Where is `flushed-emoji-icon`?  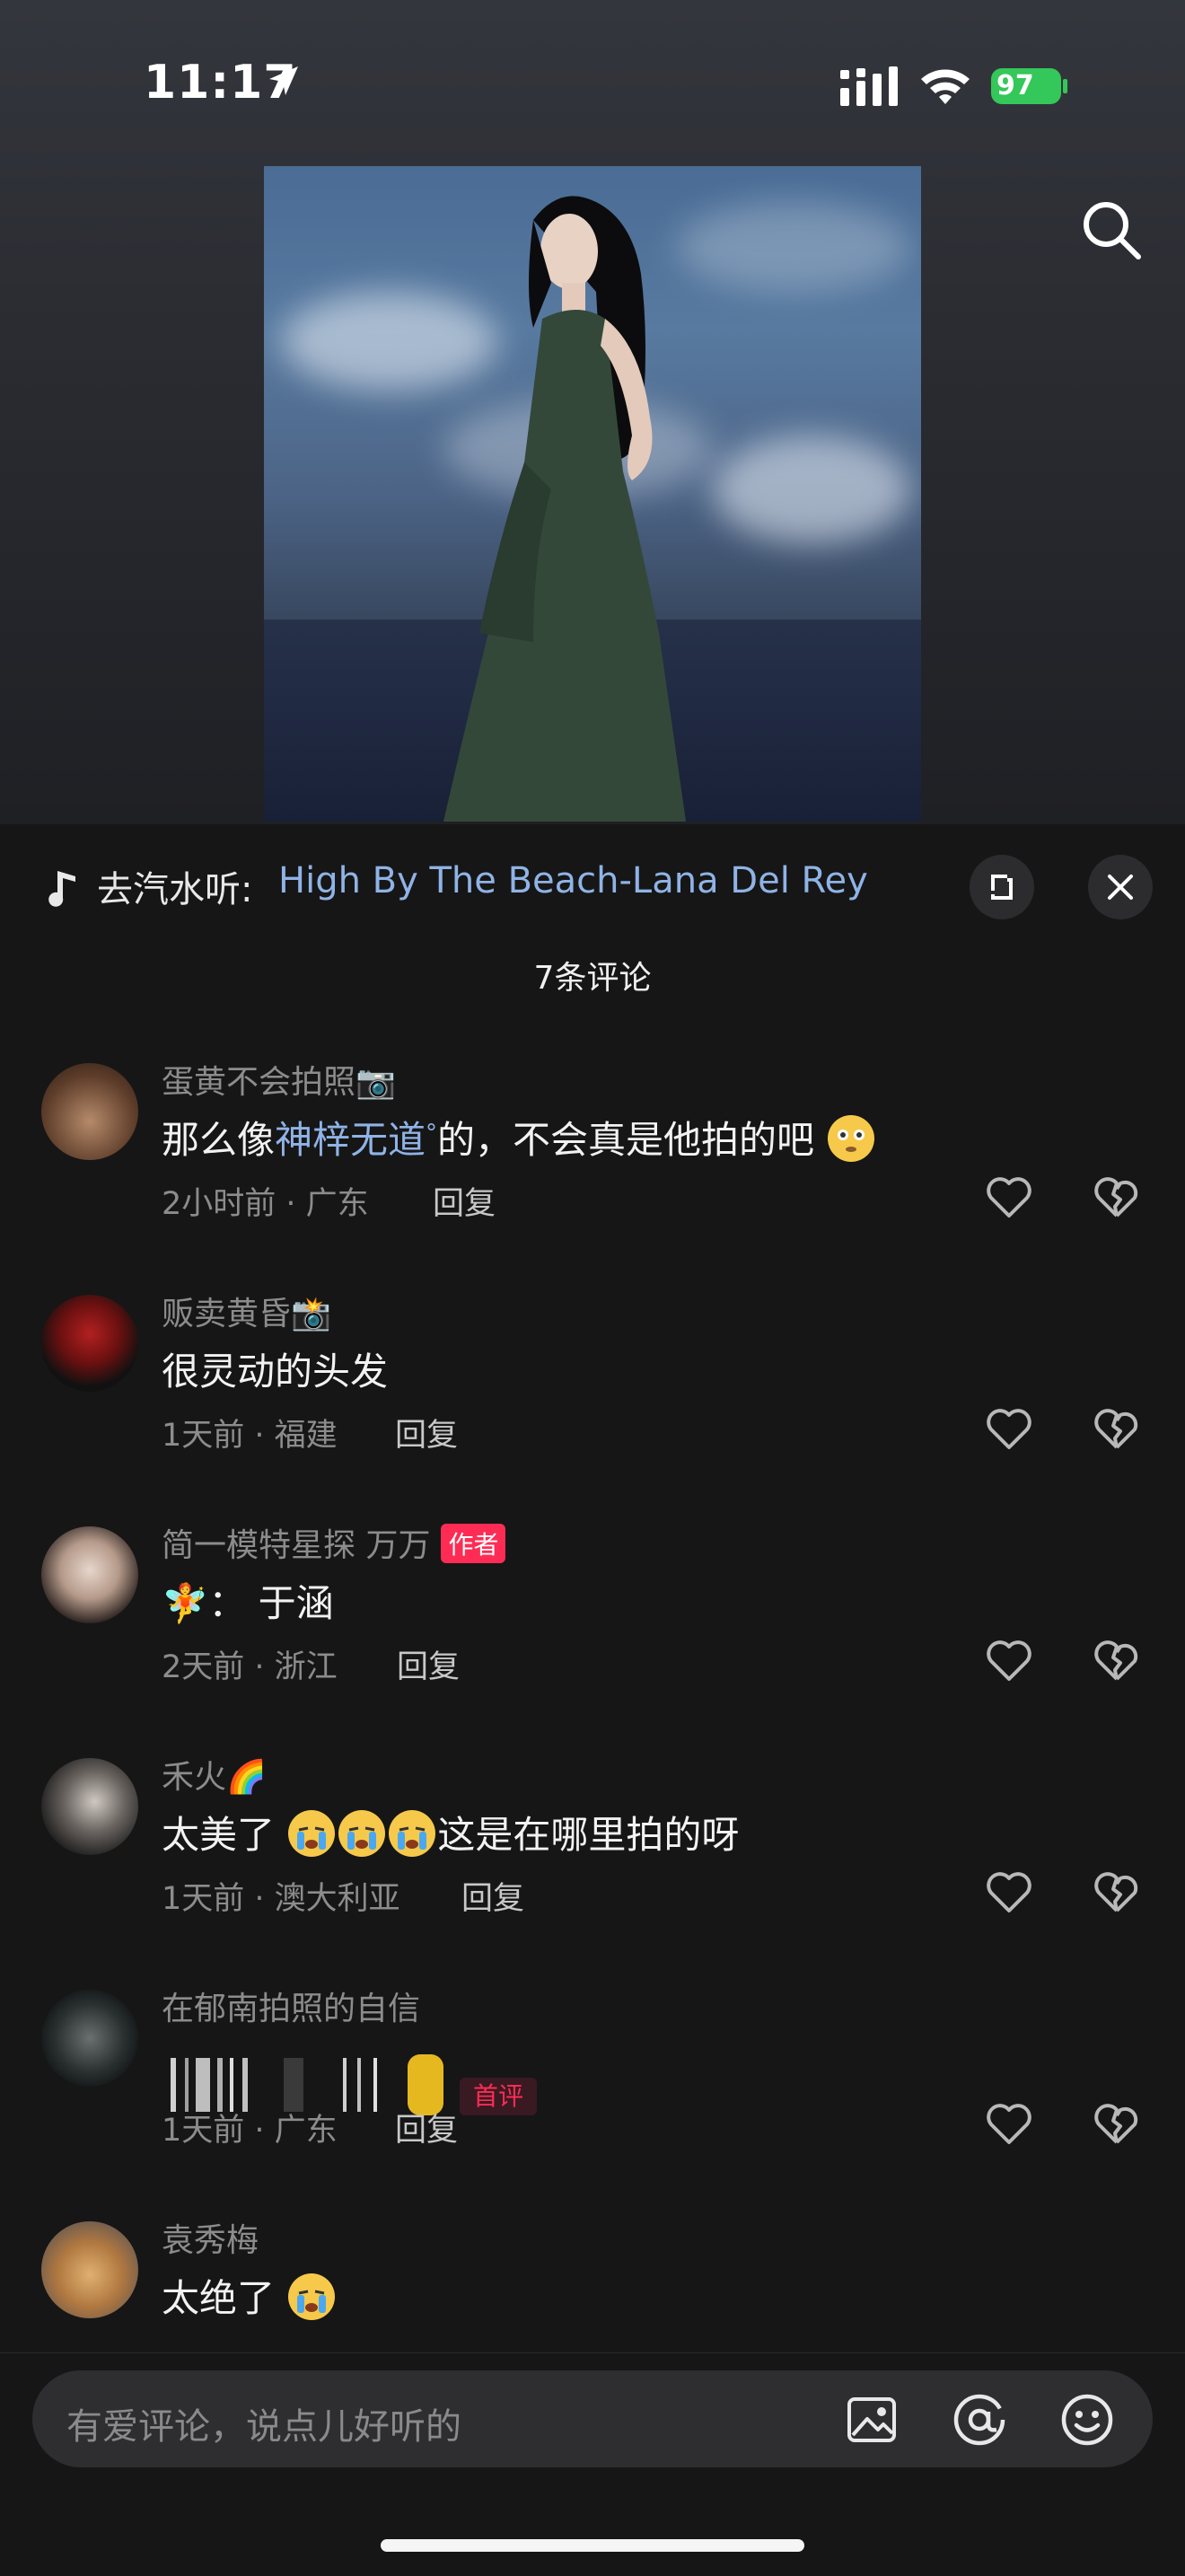
flushed-emoji-icon is located at coordinates (851, 1138).